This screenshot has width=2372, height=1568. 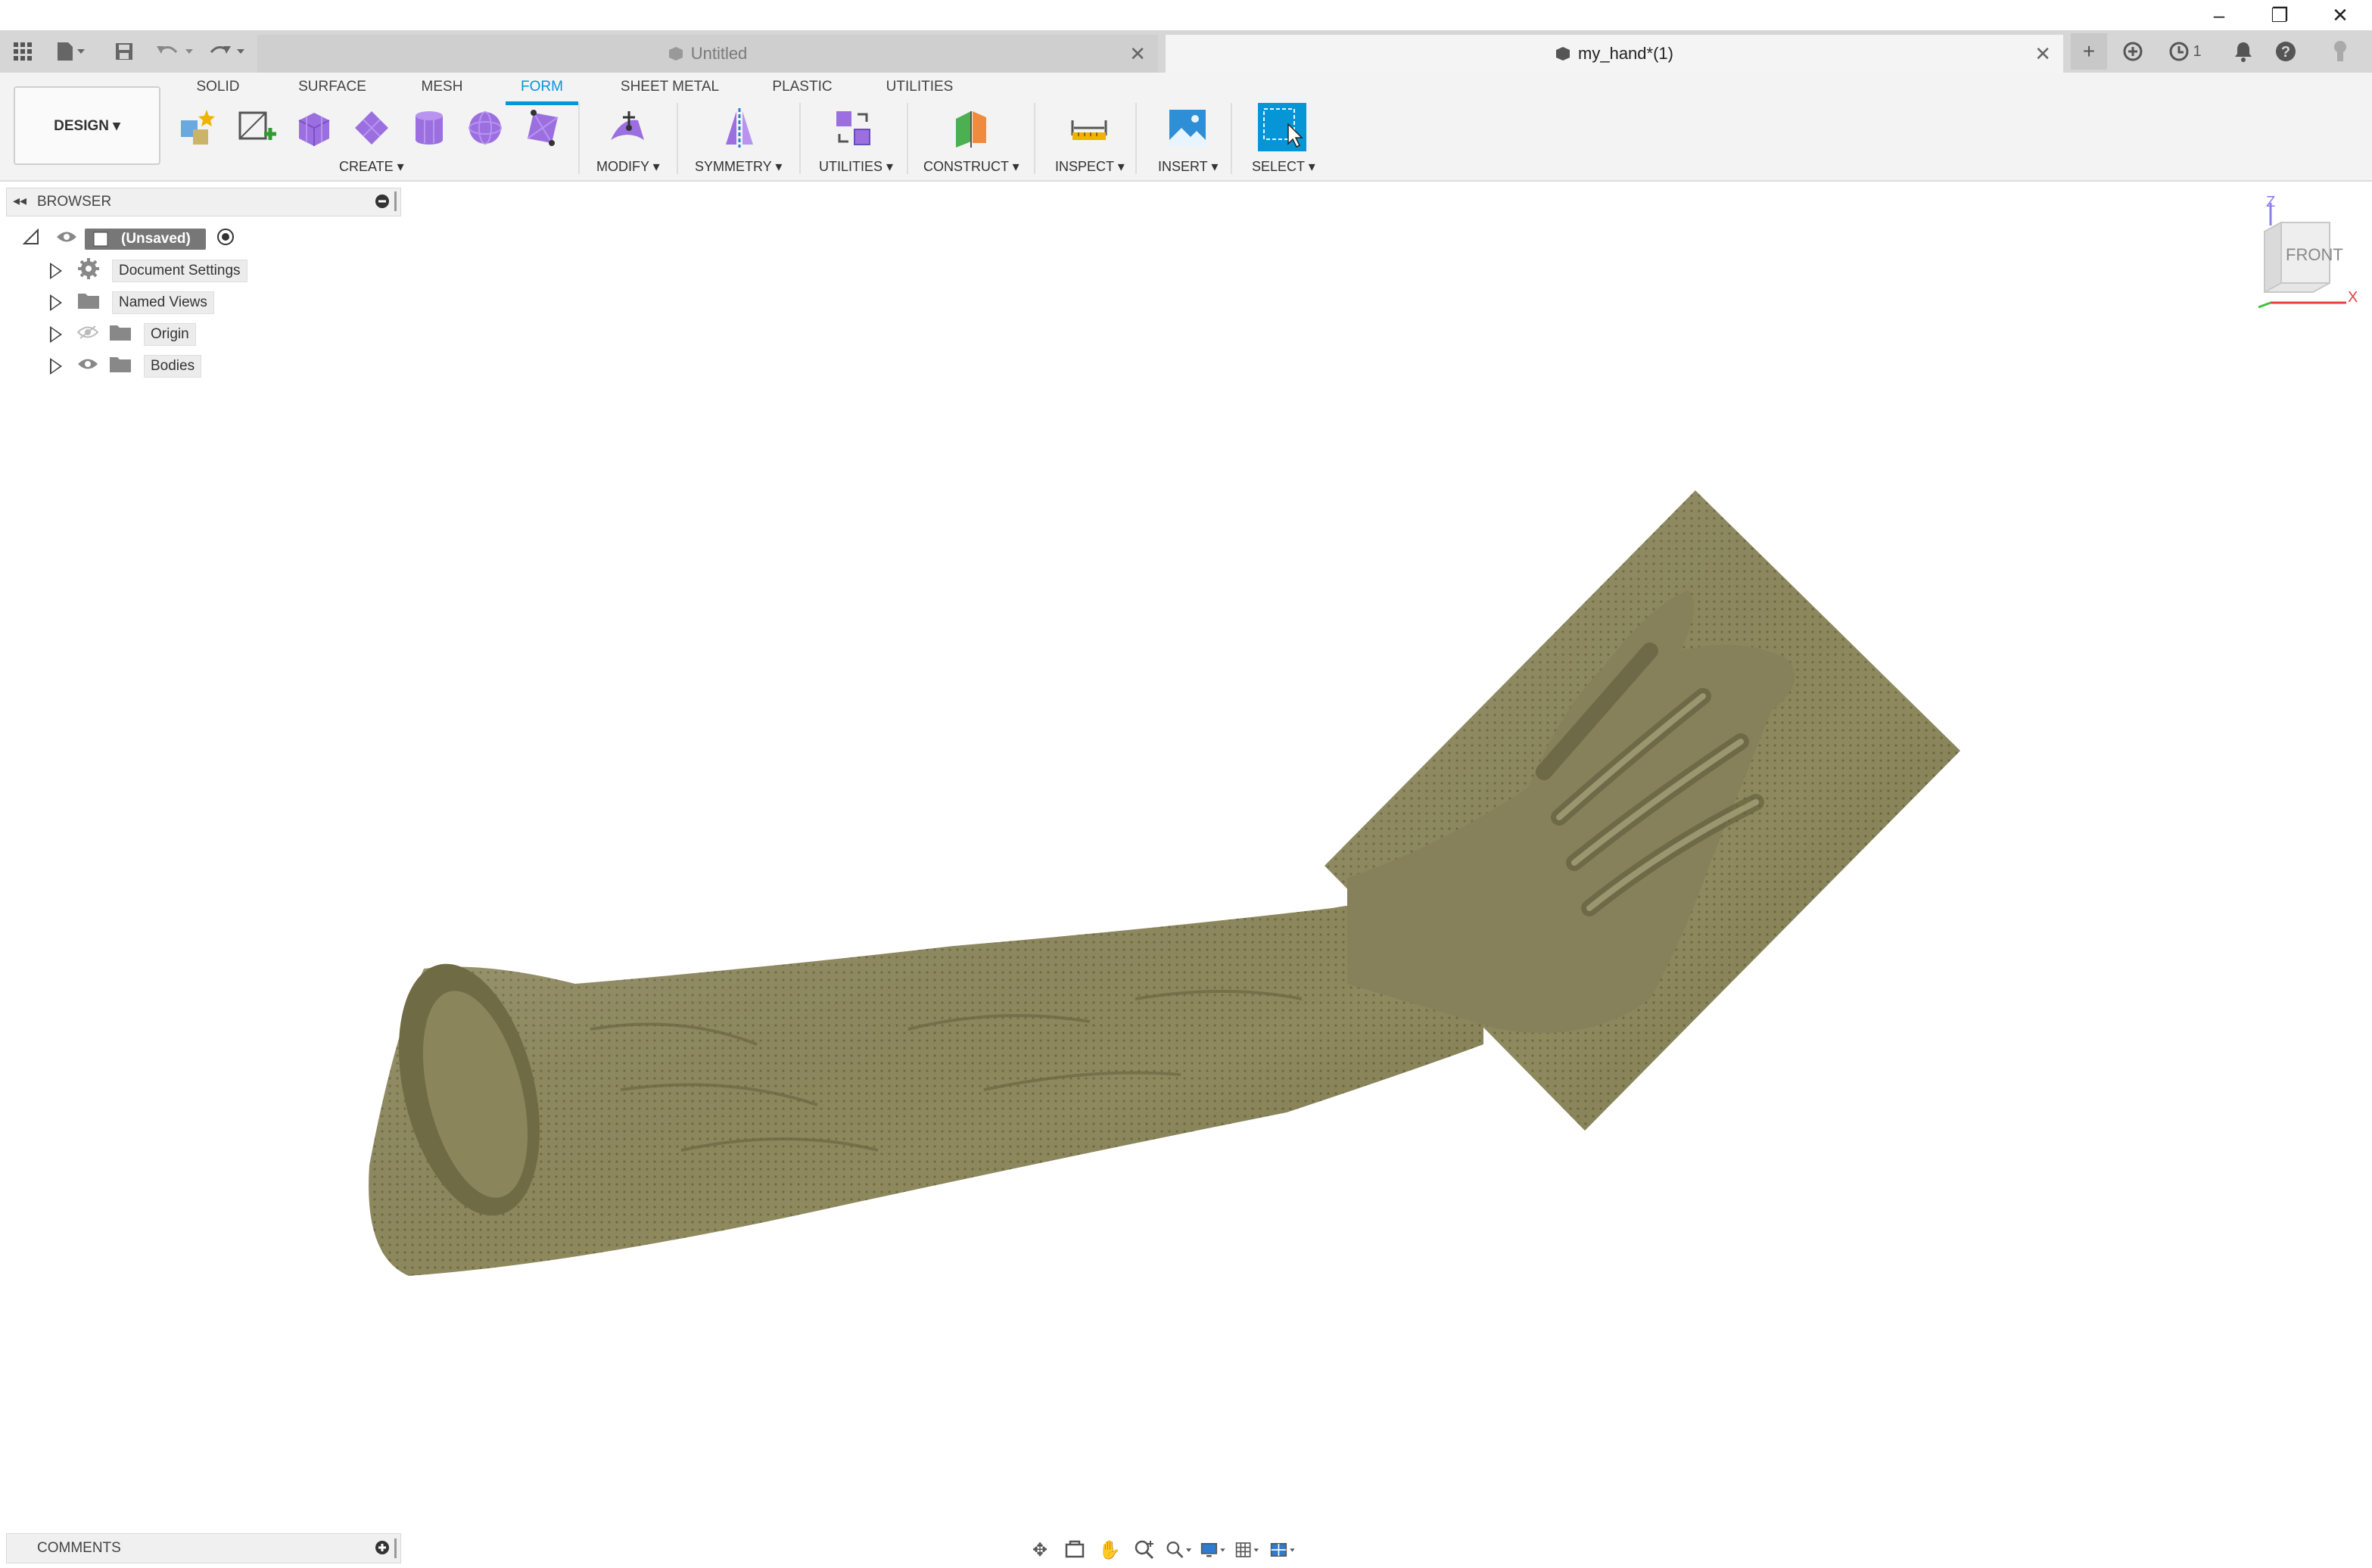 What do you see at coordinates (542, 87) in the screenshot?
I see `tab-form: FORM` at bounding box center [542, 87].